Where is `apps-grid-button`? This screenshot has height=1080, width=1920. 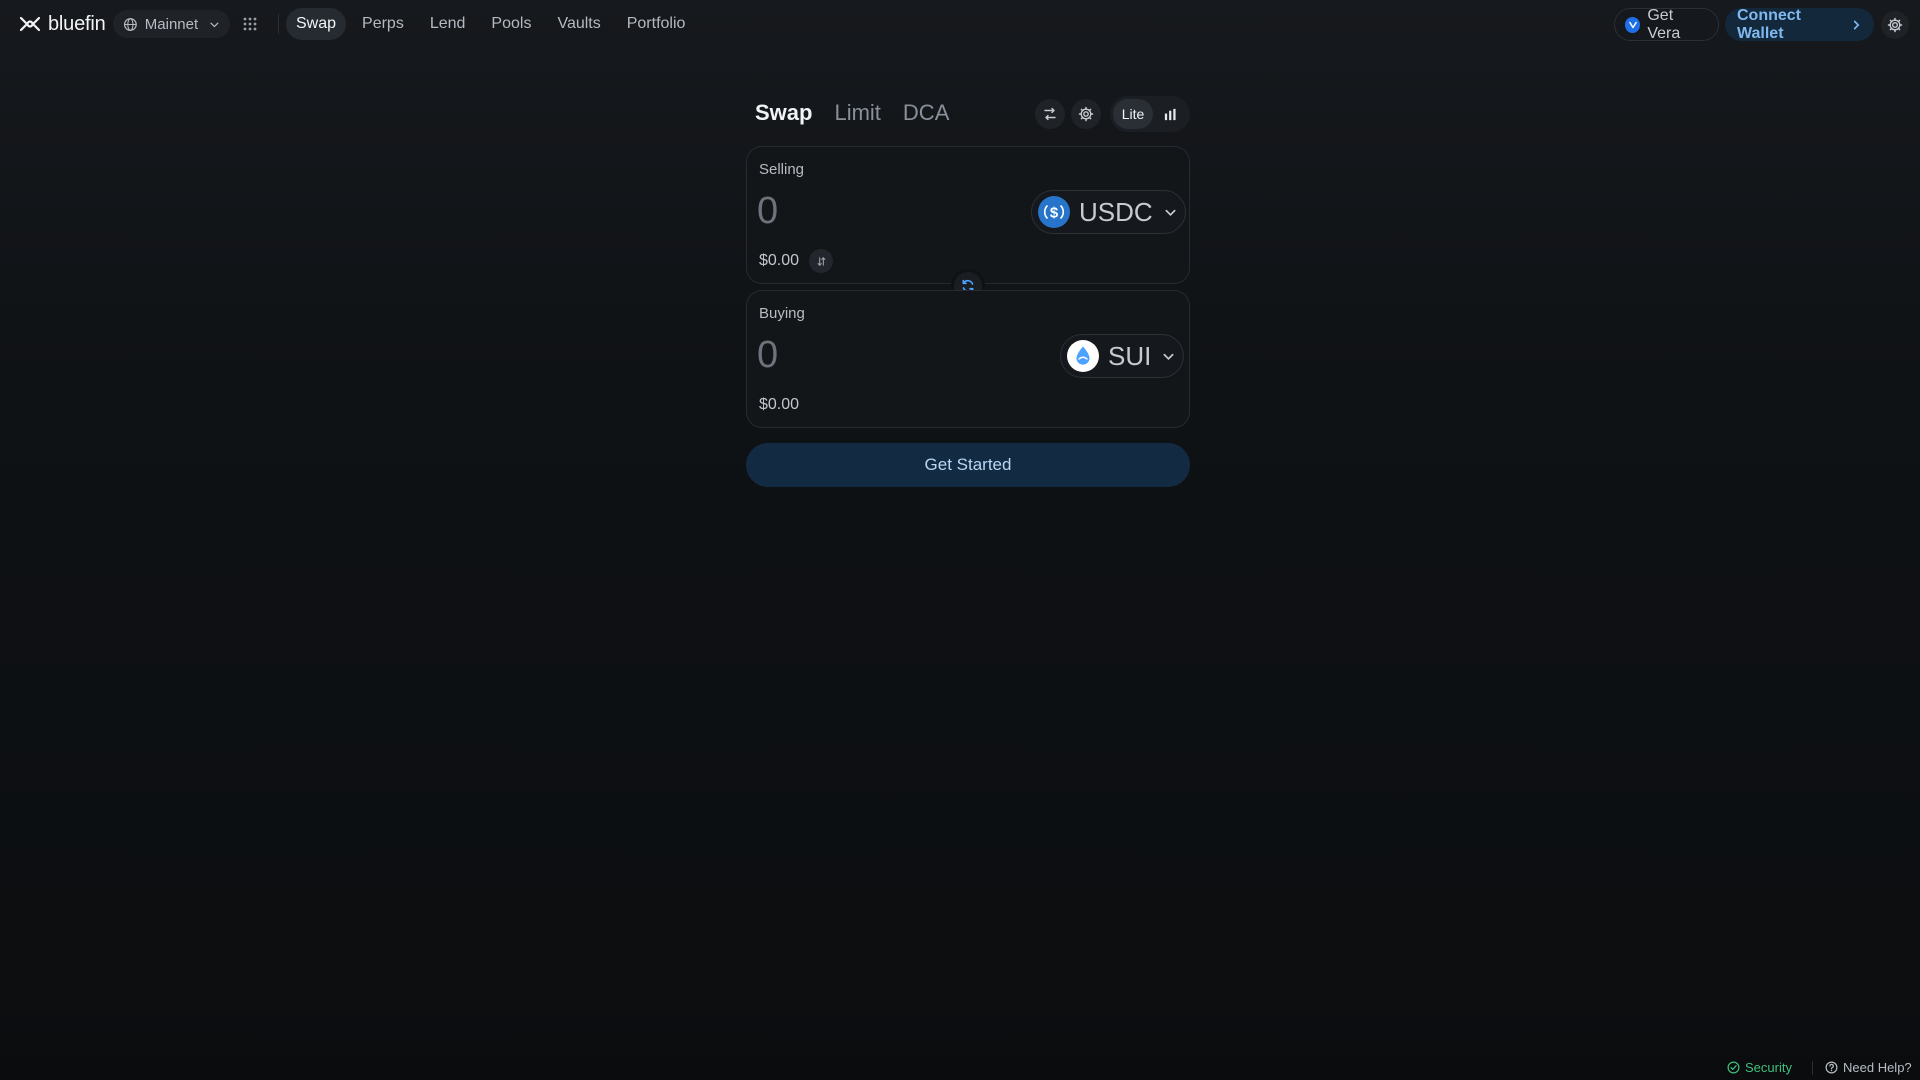 apps-grid-button is located at coordinates (250, 24).